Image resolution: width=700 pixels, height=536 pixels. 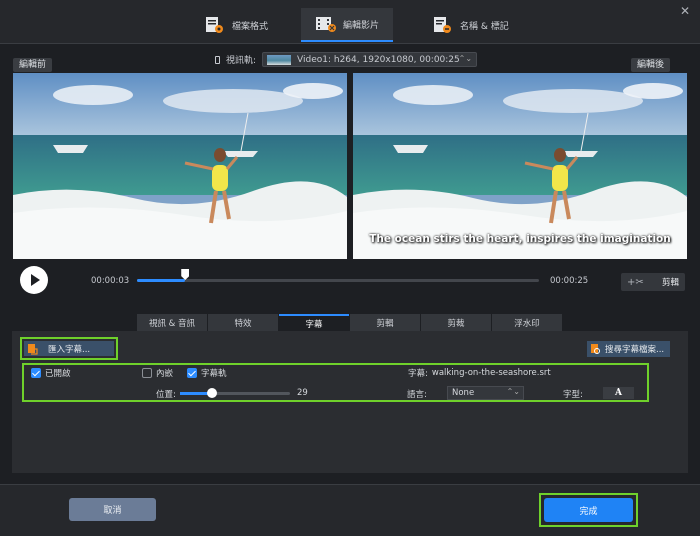 I want to click on subtitle-settings-highlight, so click(x=335, y=382).